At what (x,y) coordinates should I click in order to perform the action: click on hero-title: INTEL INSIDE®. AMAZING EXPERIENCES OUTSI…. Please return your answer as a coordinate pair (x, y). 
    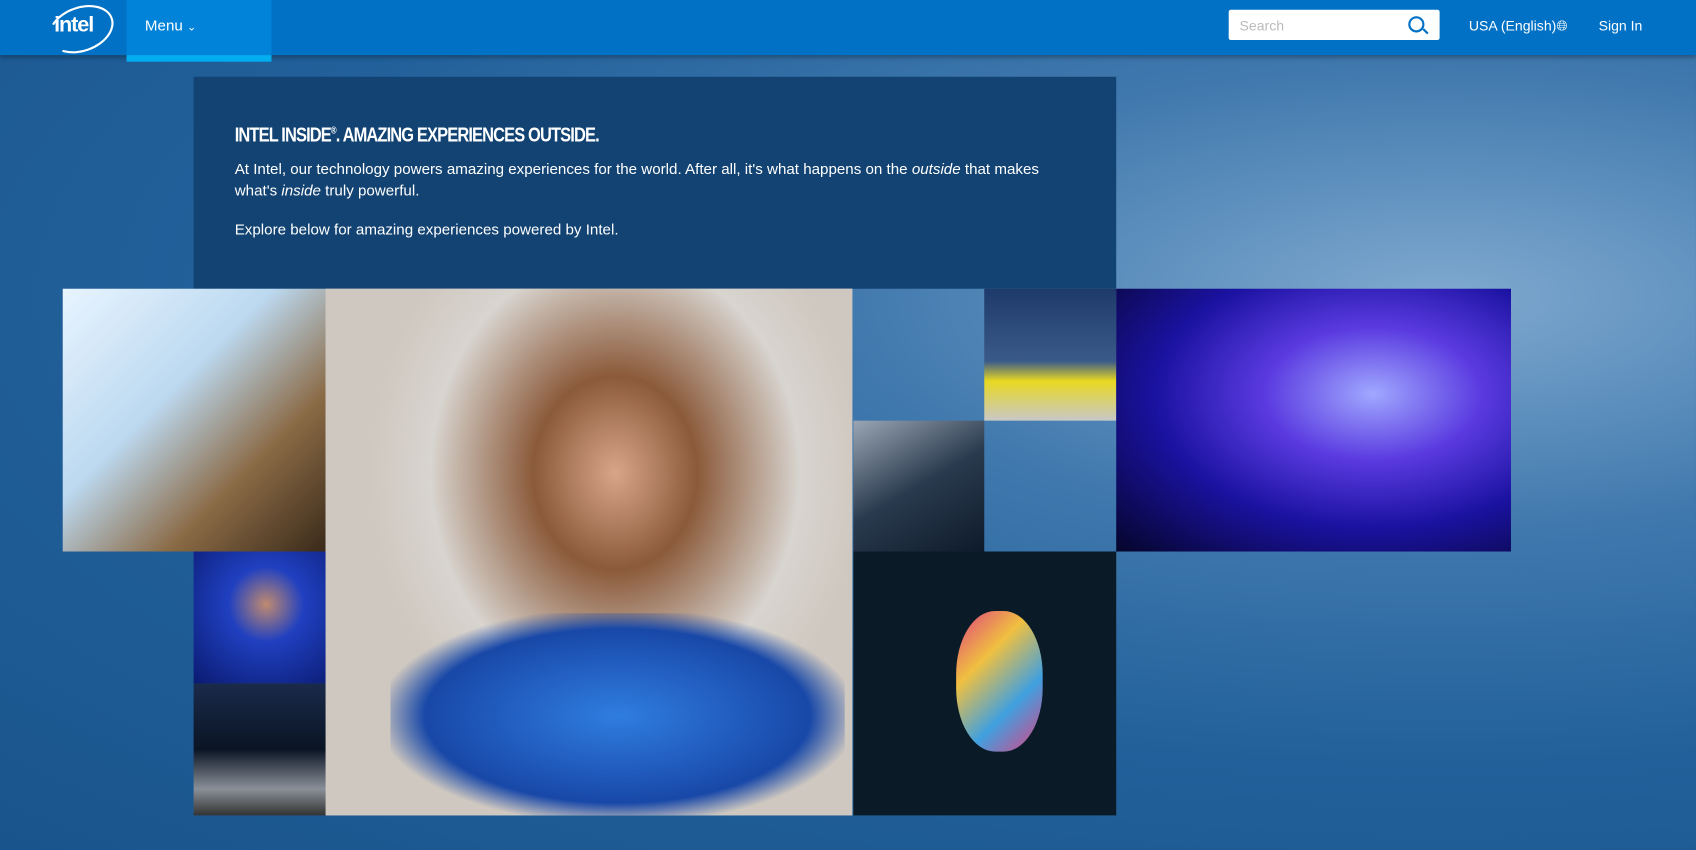
    Looking at the image, I should click on (417, 136).